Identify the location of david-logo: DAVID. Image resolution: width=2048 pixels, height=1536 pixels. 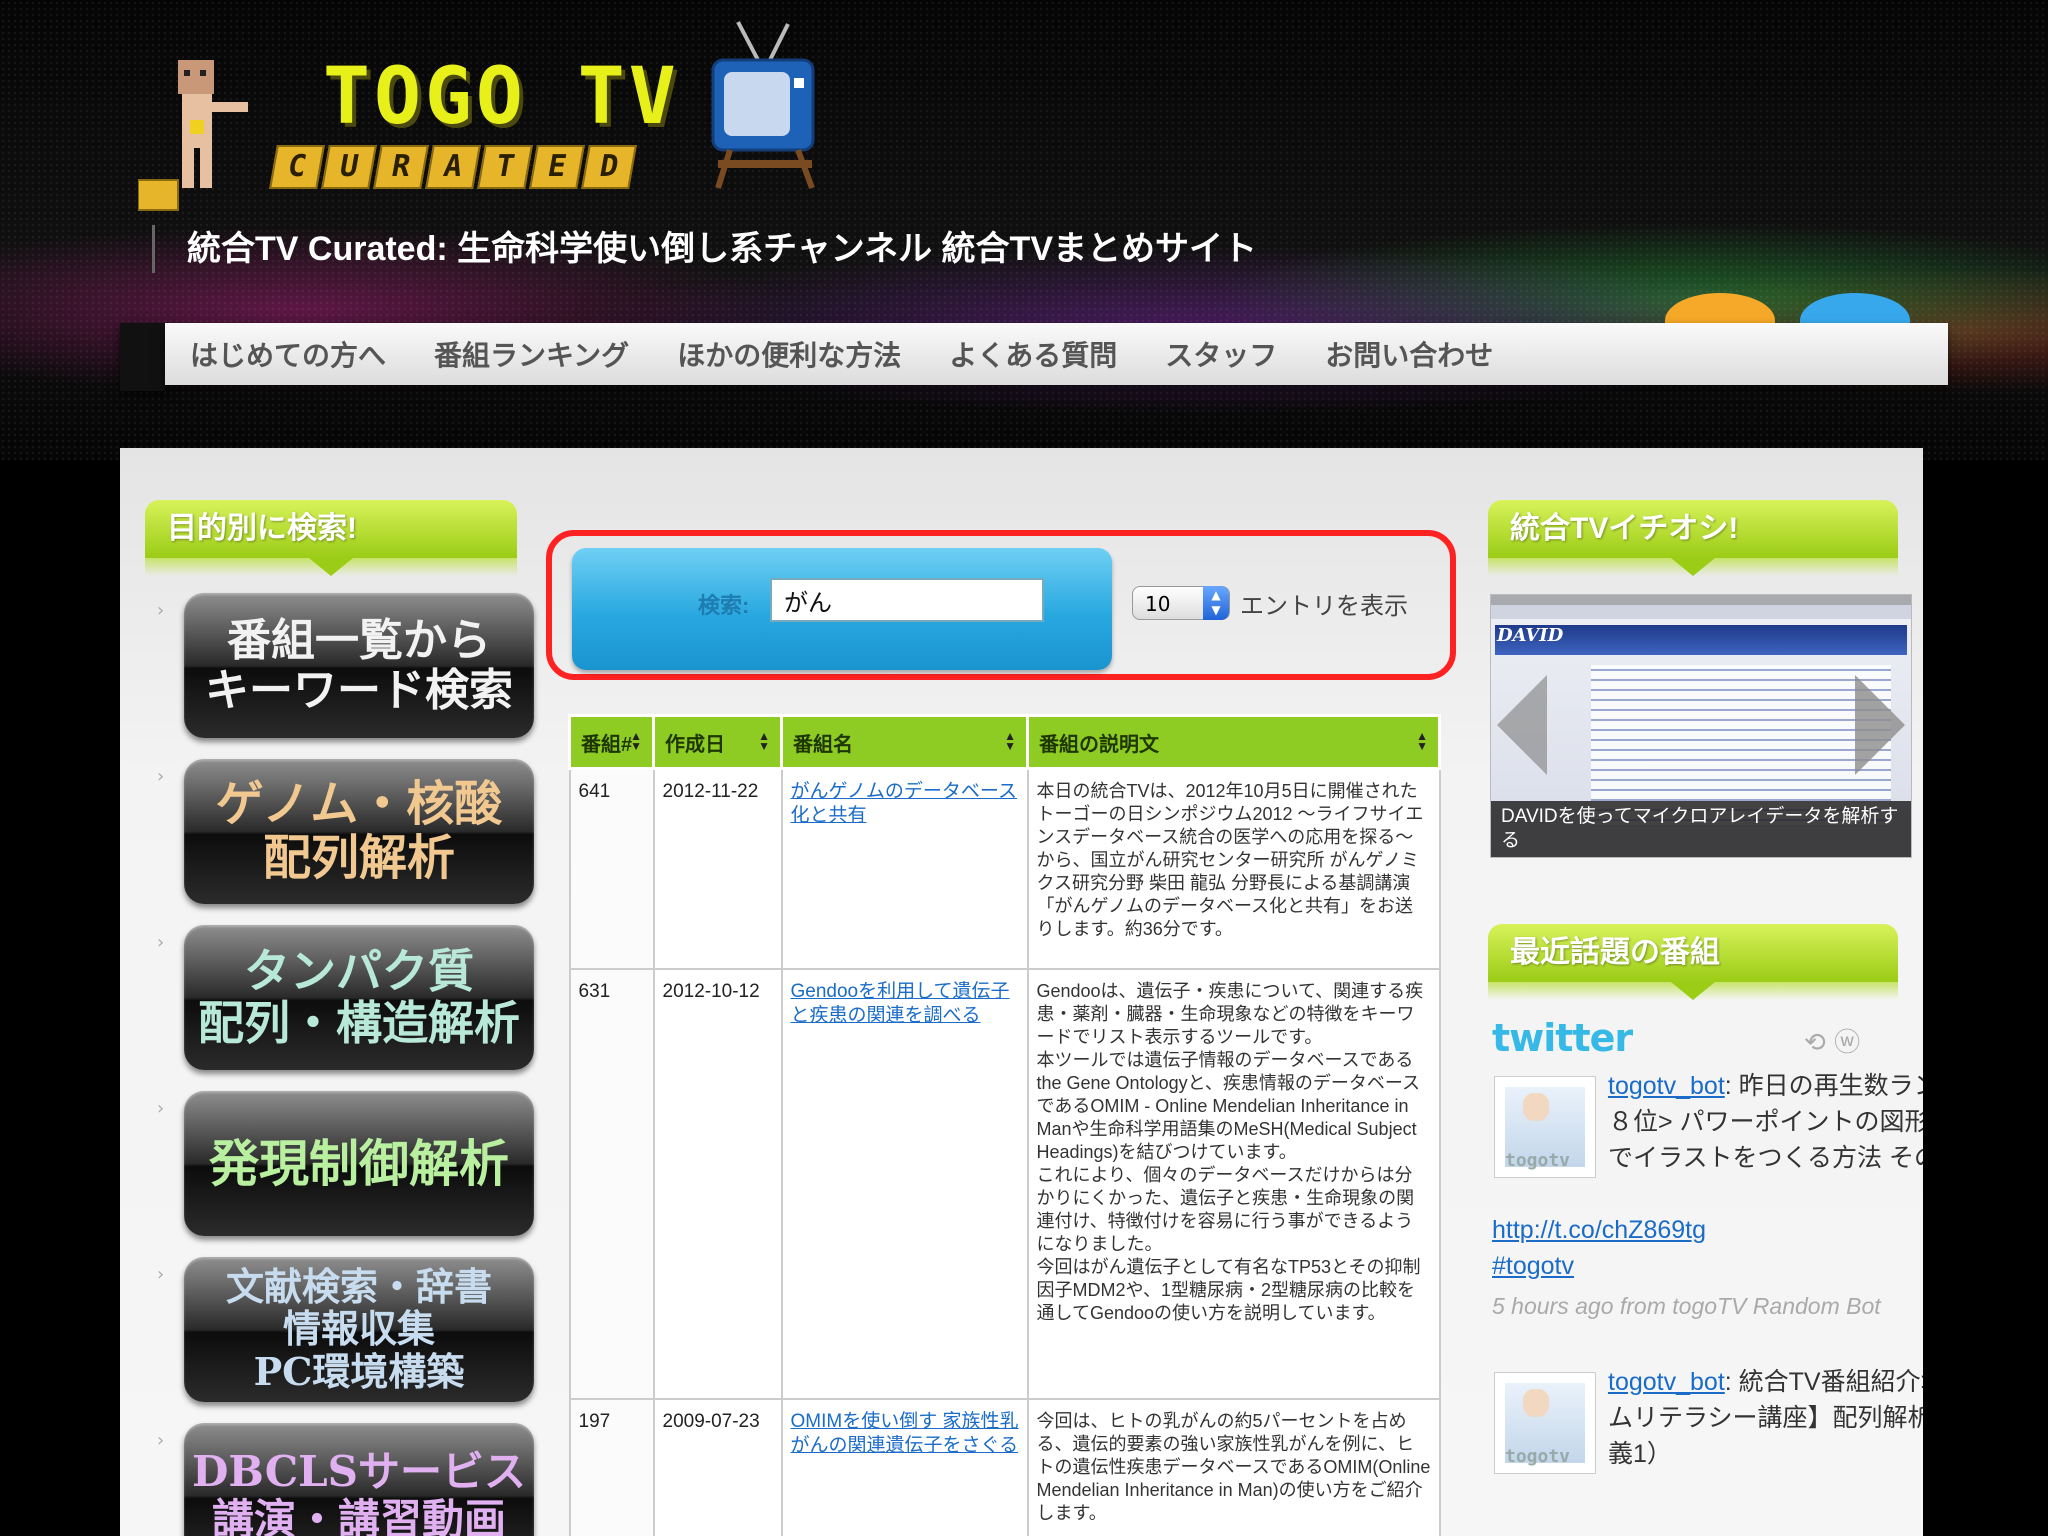
(1530, 635).